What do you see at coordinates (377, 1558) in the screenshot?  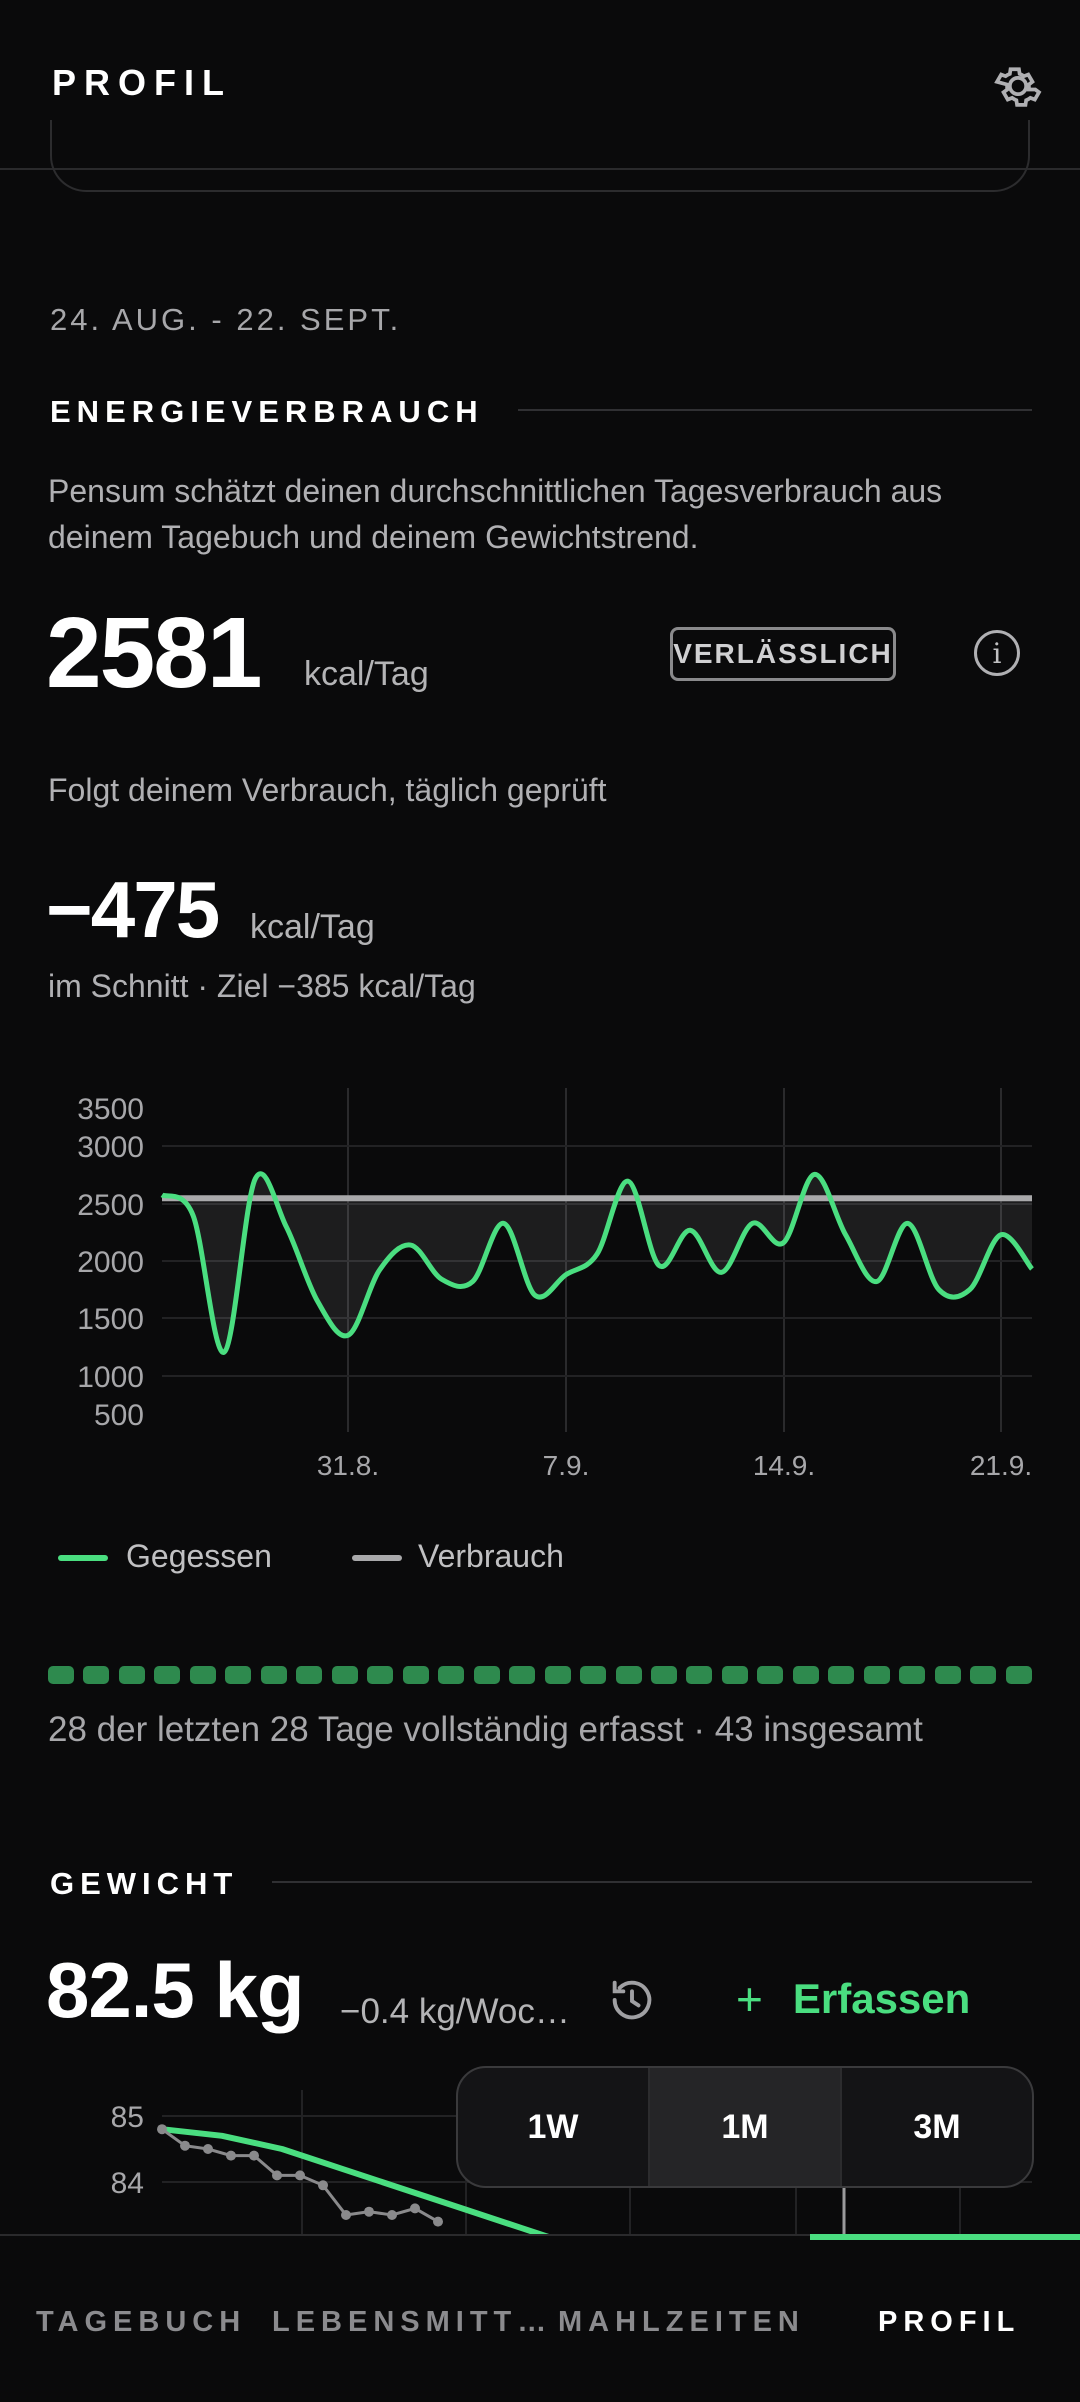 I see `legend-swatch-expenditure` at bounding box center [377, 1558].